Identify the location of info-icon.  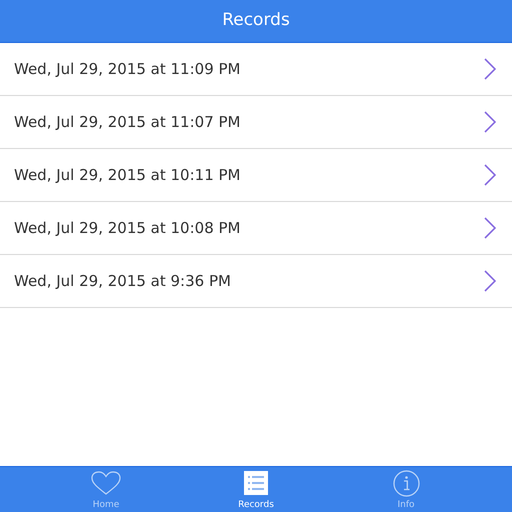
(406, 483).